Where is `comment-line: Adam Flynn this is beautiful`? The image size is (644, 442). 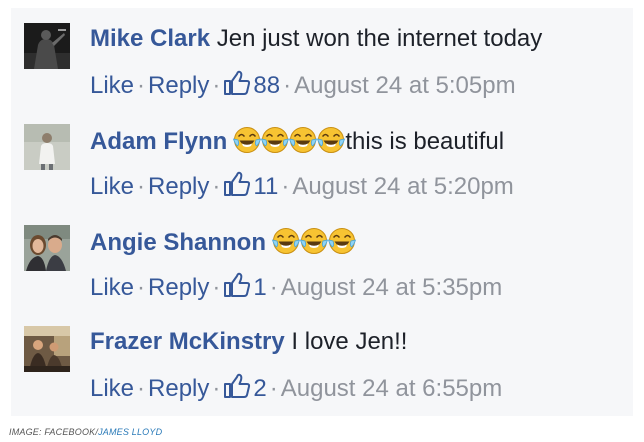
comment-line: Adam Flynn this is beautiful is located at coordinates (297, 144).